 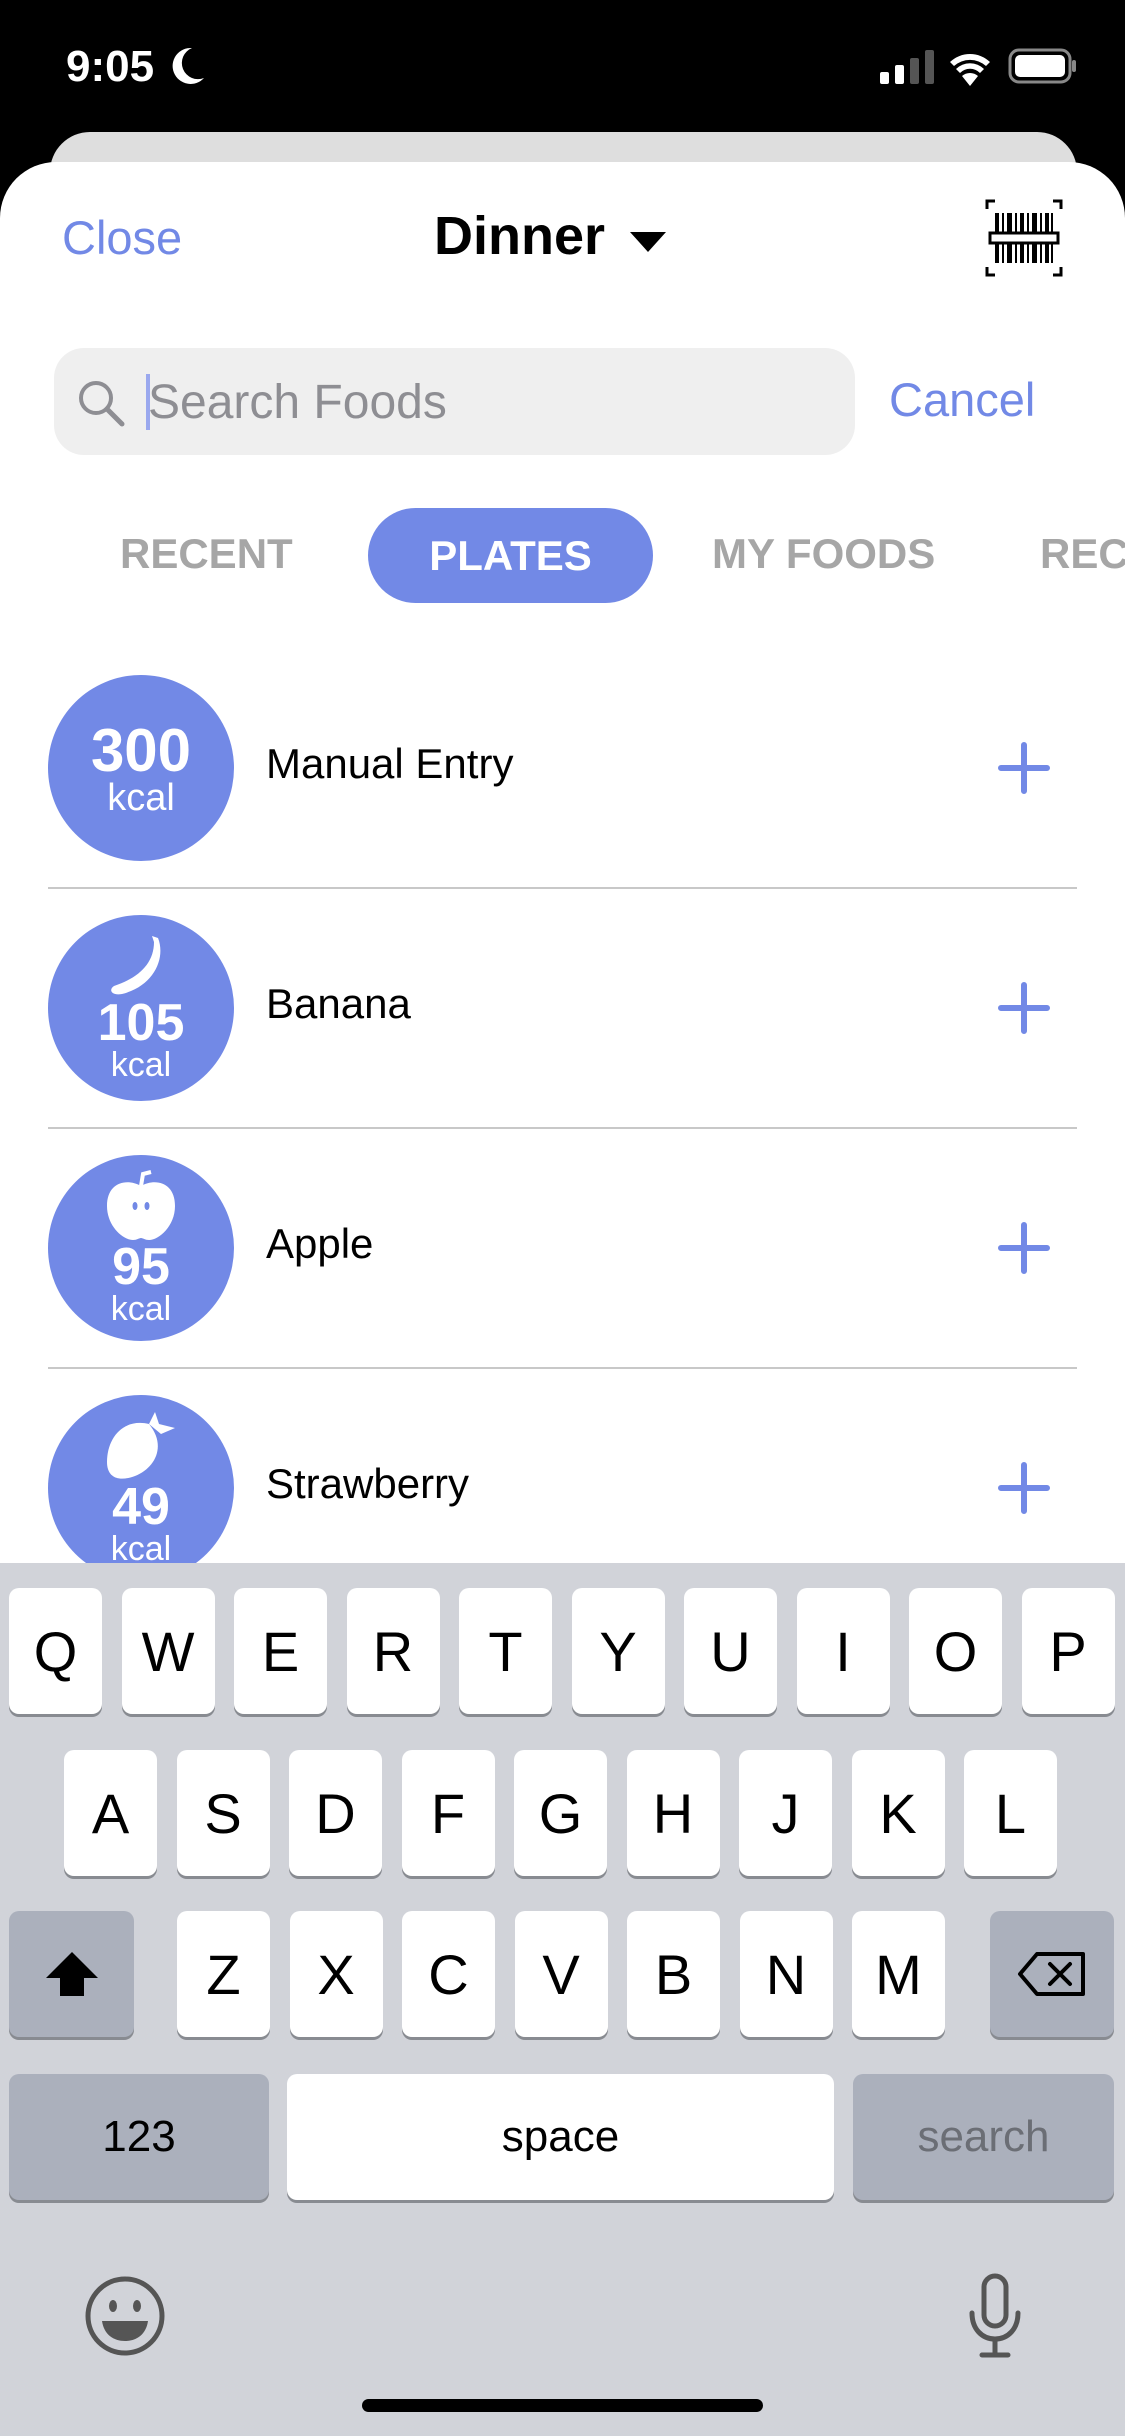 What do you see at coordinates (122, 237) in the screenshot?
I see `close-button: Close` at bounding box center [122, 237].